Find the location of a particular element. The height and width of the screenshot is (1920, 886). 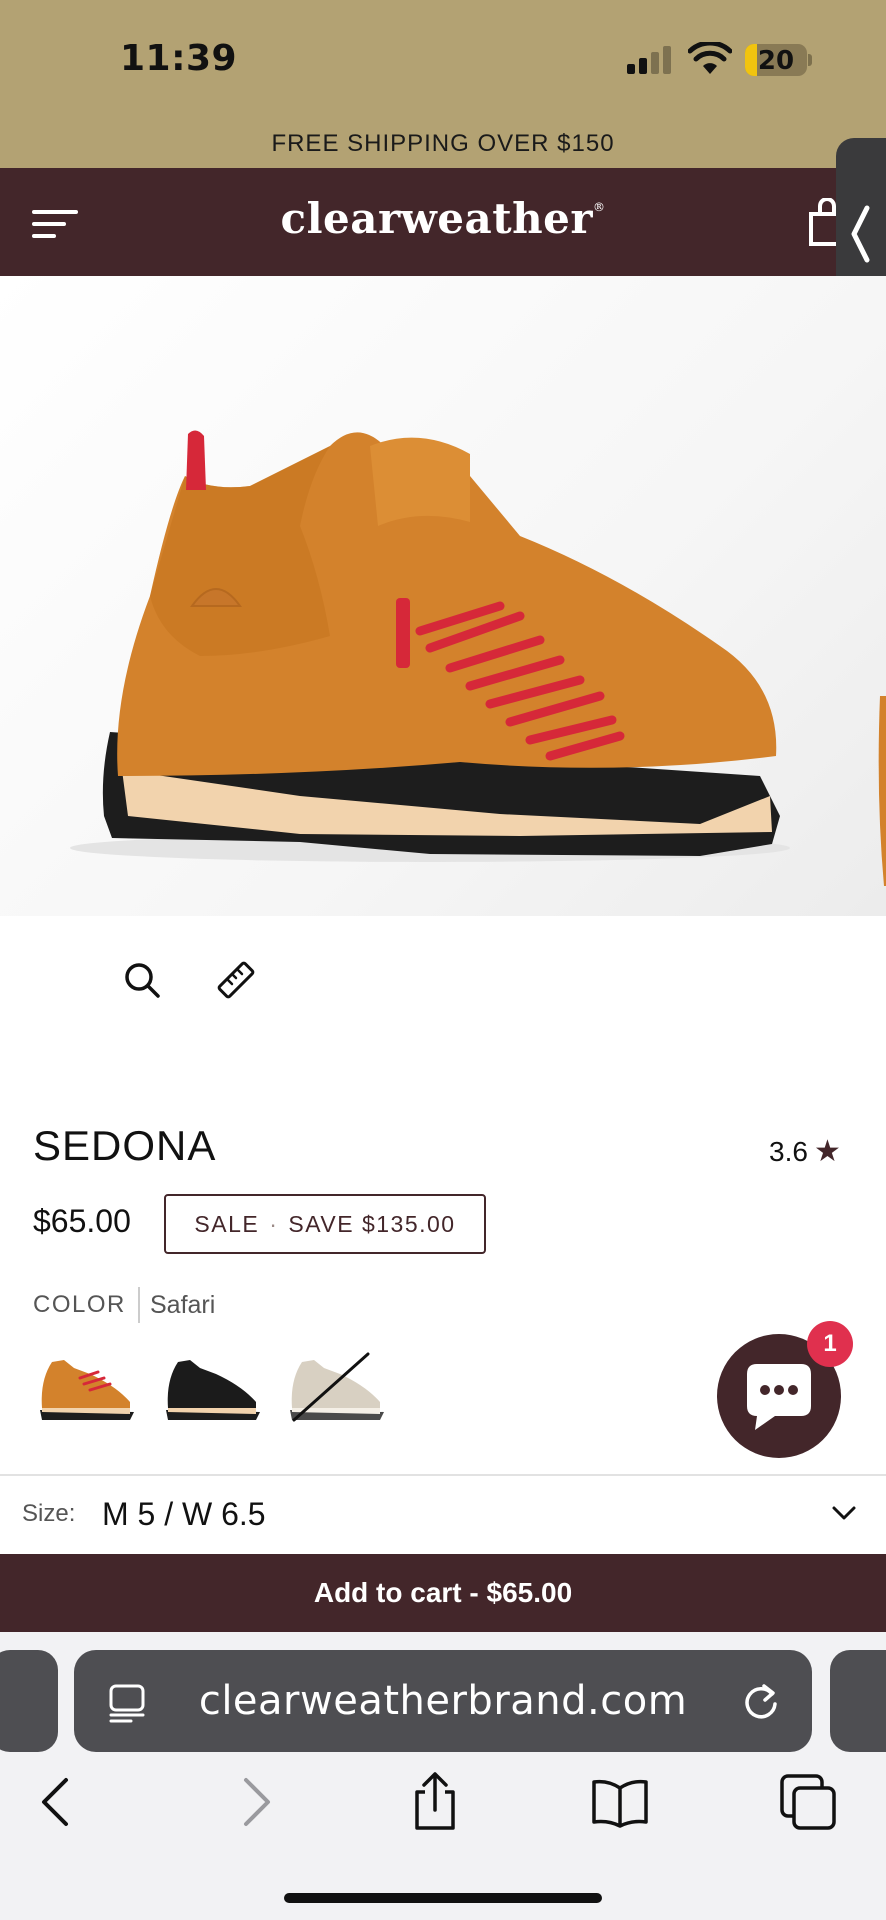

color-swatch-safari is located at coordinates (86, 1388).